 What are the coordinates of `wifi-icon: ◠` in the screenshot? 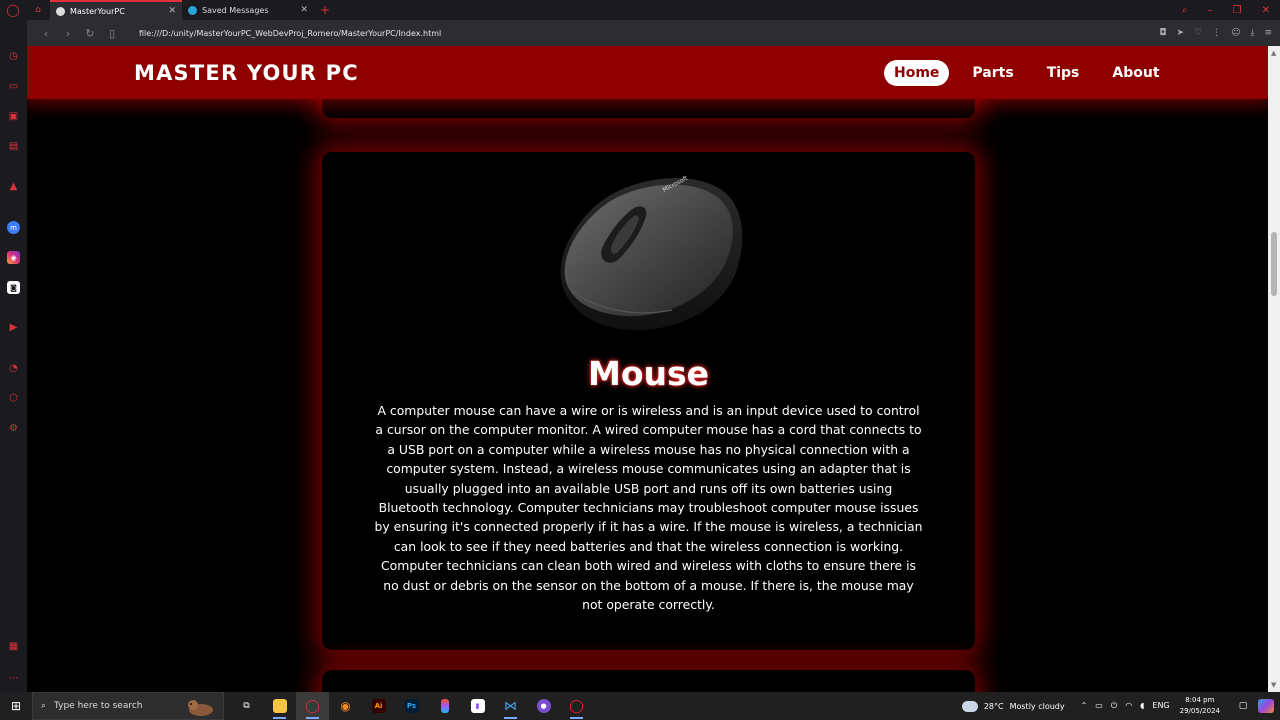 It's located at (1128, 706).